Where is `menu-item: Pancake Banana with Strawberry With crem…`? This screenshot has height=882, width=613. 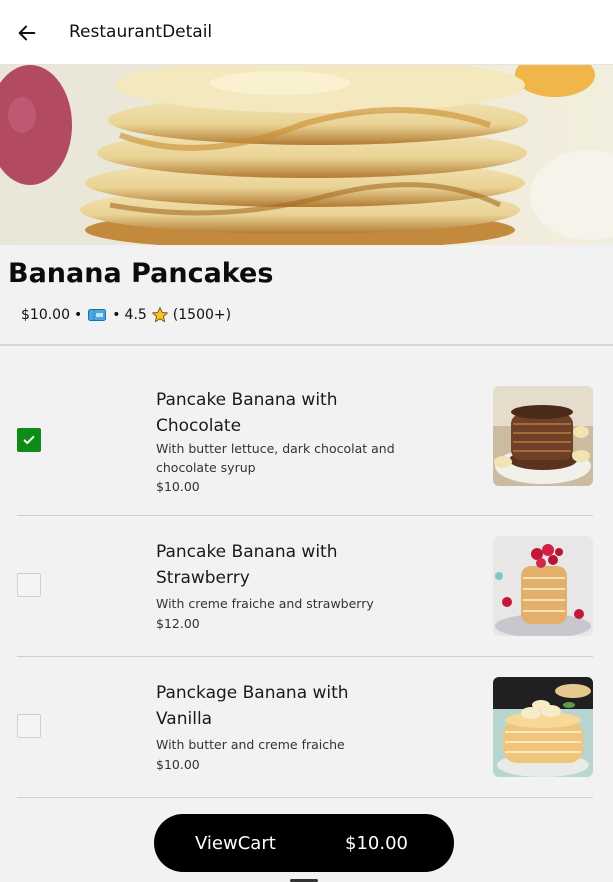
menu-item: Pancake Banana with Strawberry With crem… is located at coordinates (305, 586).